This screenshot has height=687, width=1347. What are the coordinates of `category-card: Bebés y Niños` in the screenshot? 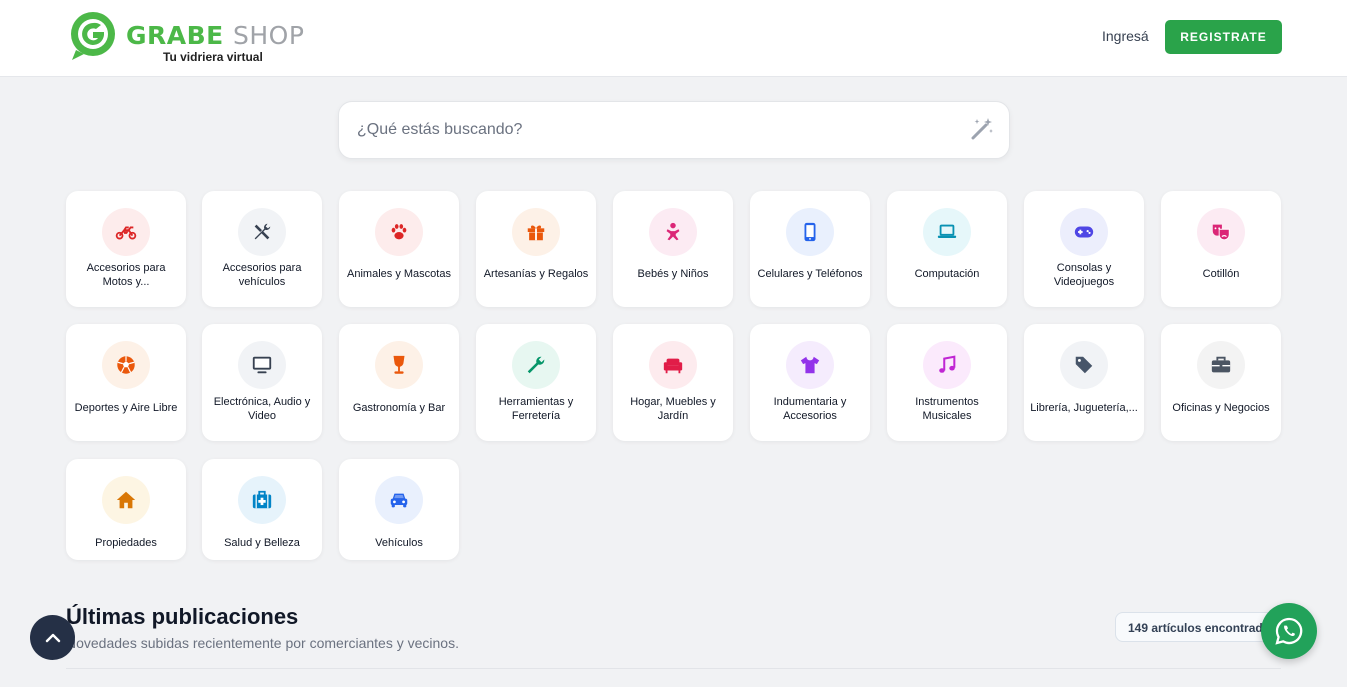 It's located at (673, 249).